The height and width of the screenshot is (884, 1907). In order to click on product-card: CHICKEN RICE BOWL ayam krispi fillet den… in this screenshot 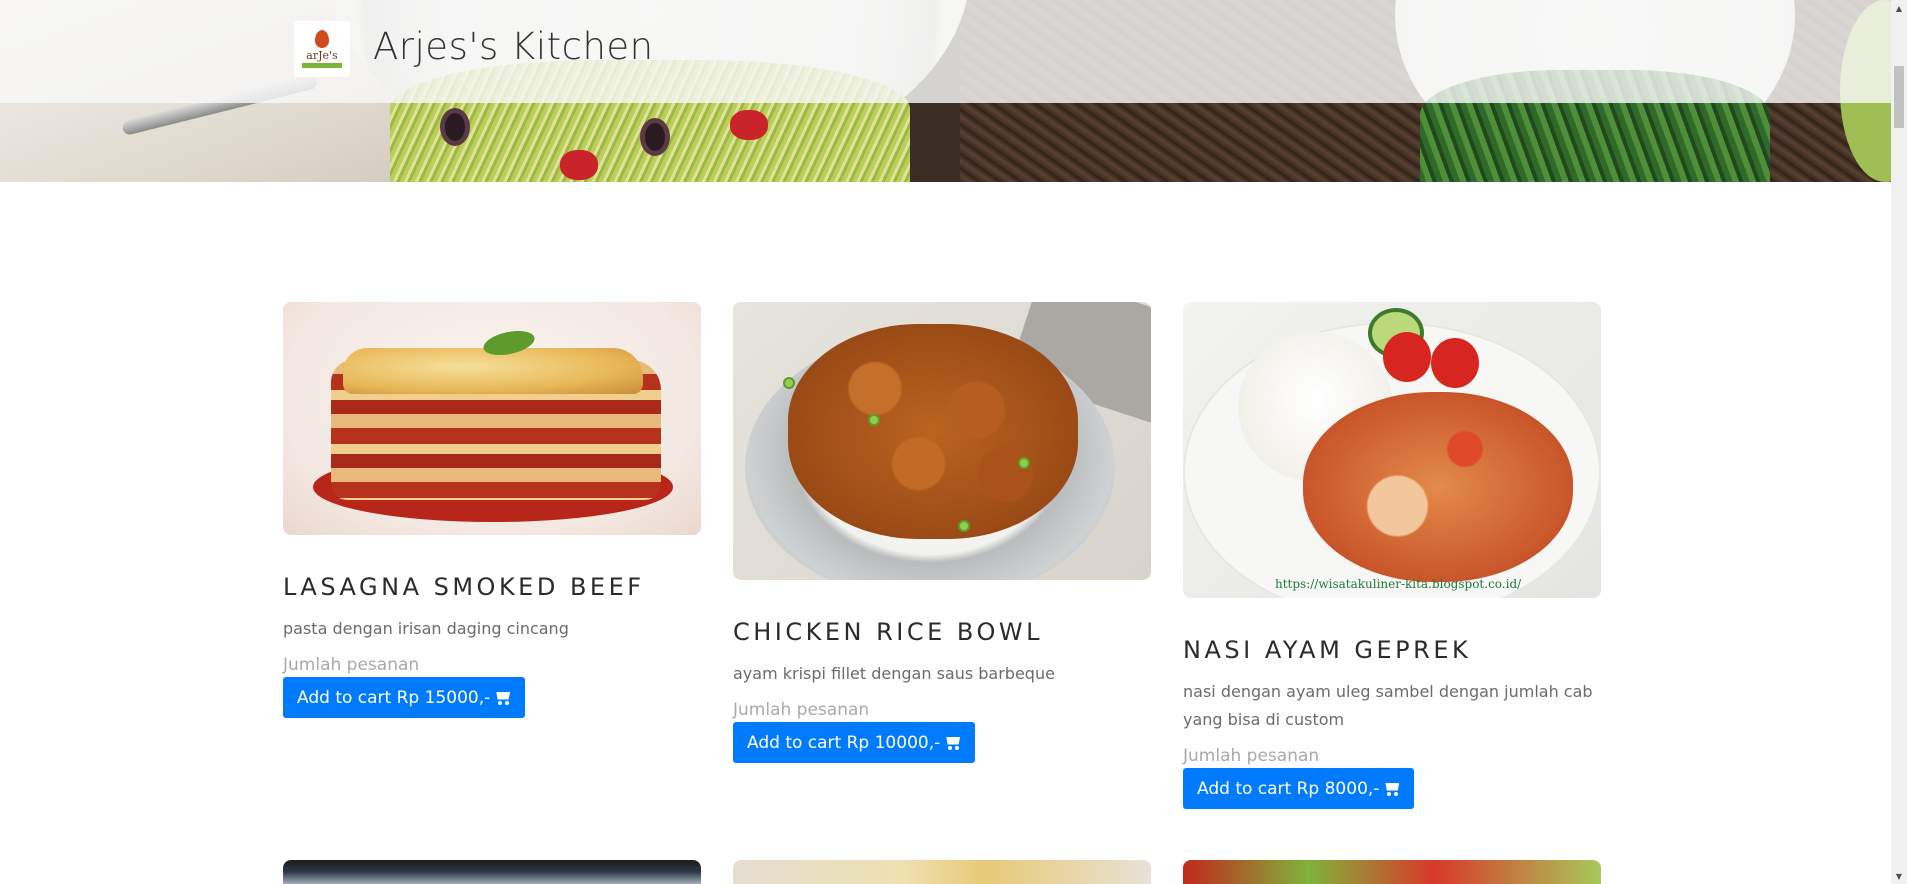, I will do `click(942, 532)`.